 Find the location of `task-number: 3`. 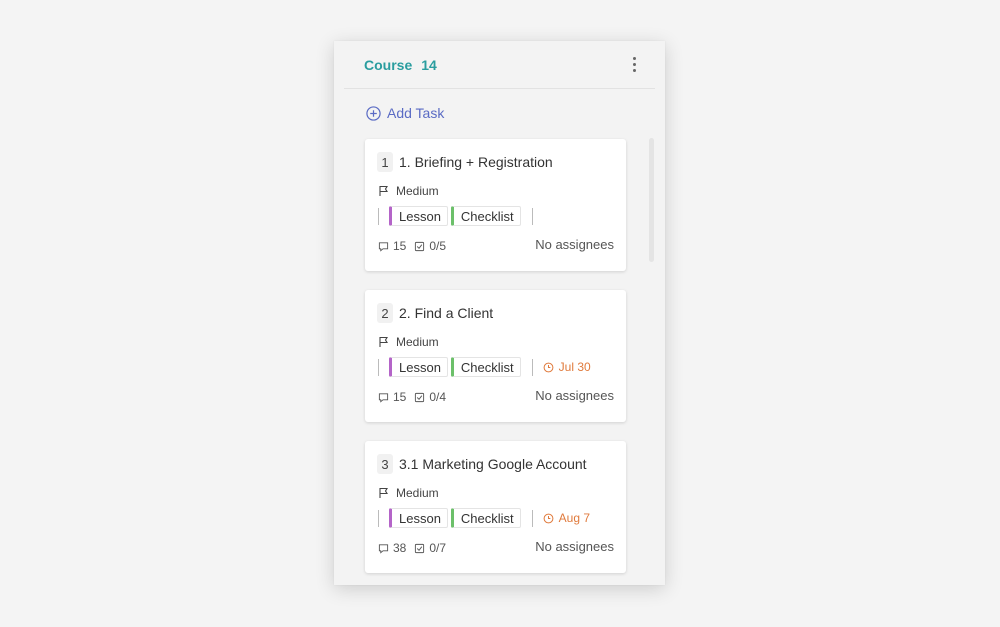

task-number: 3 is located at coordinates (385, 464).